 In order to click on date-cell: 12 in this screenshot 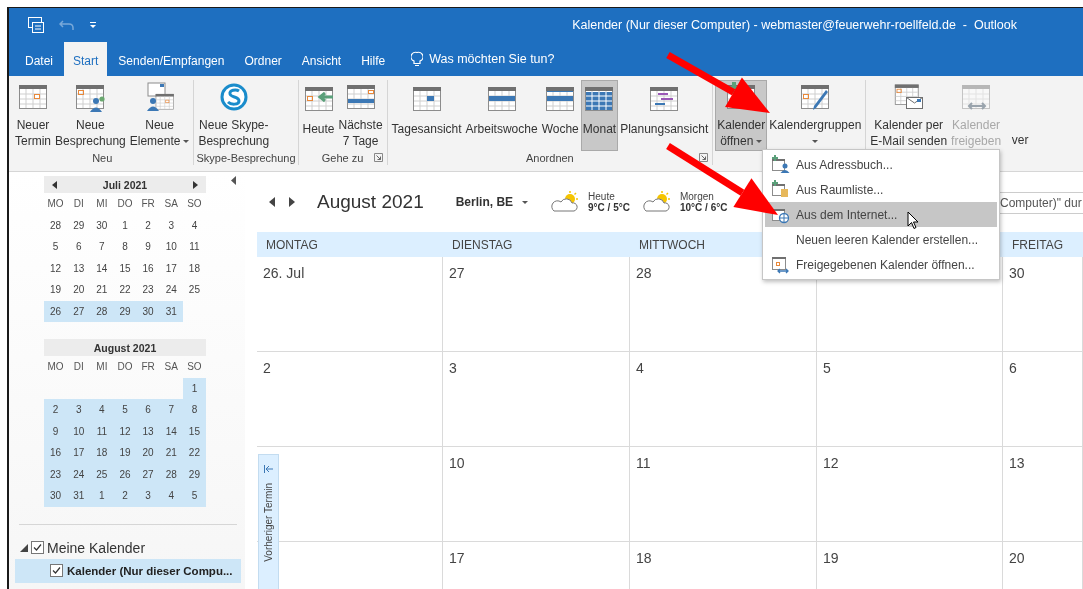, I will do `click(56, 268)`.